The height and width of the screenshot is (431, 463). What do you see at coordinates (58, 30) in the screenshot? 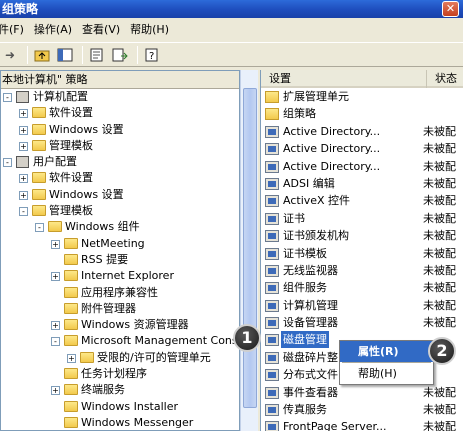
I see `menu-action: 操作(A)` at bounding box center [58, 30].